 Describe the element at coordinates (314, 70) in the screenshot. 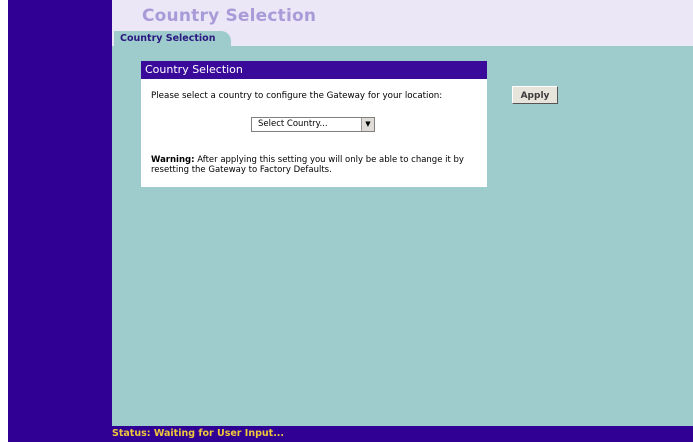

I see `panel-title: Country Selection` at that location.